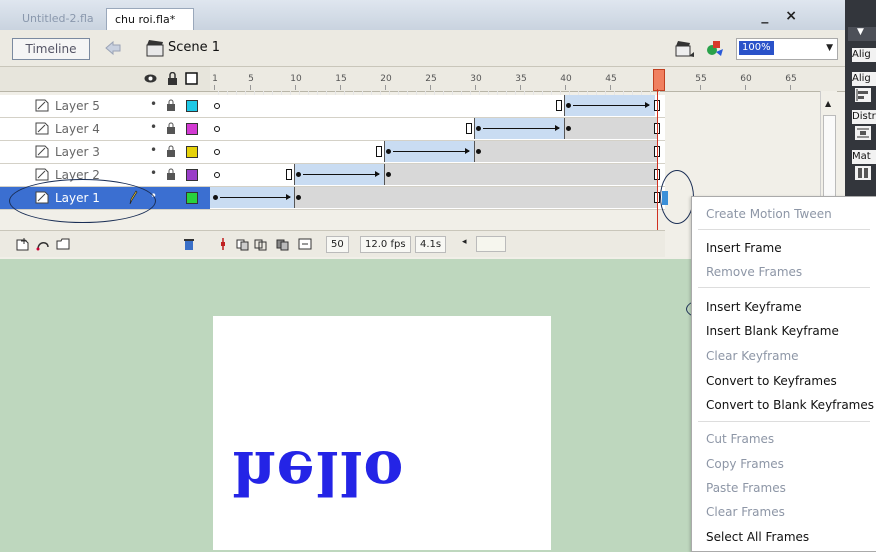  What do you see at coordinates (746, 488) in the screenshot?
I see `menu-paste-frames: Paste Frames` at bounding box center [746, 488].